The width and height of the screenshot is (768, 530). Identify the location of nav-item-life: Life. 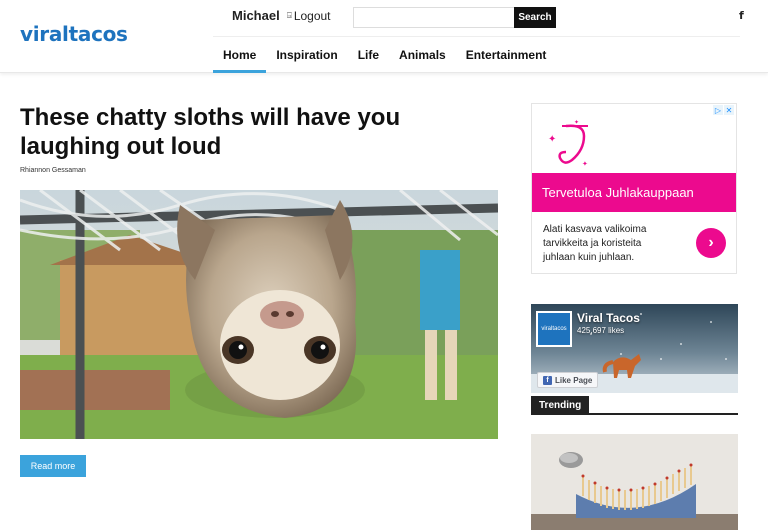
(368, 55).